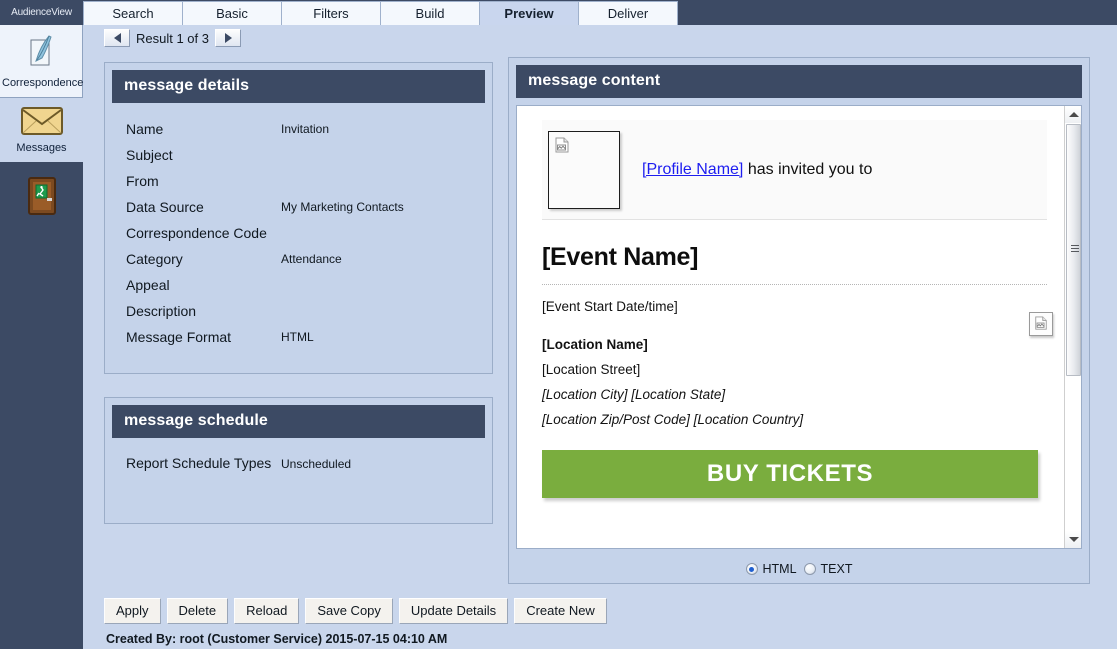  I want to click on divider, so click(794, 284).